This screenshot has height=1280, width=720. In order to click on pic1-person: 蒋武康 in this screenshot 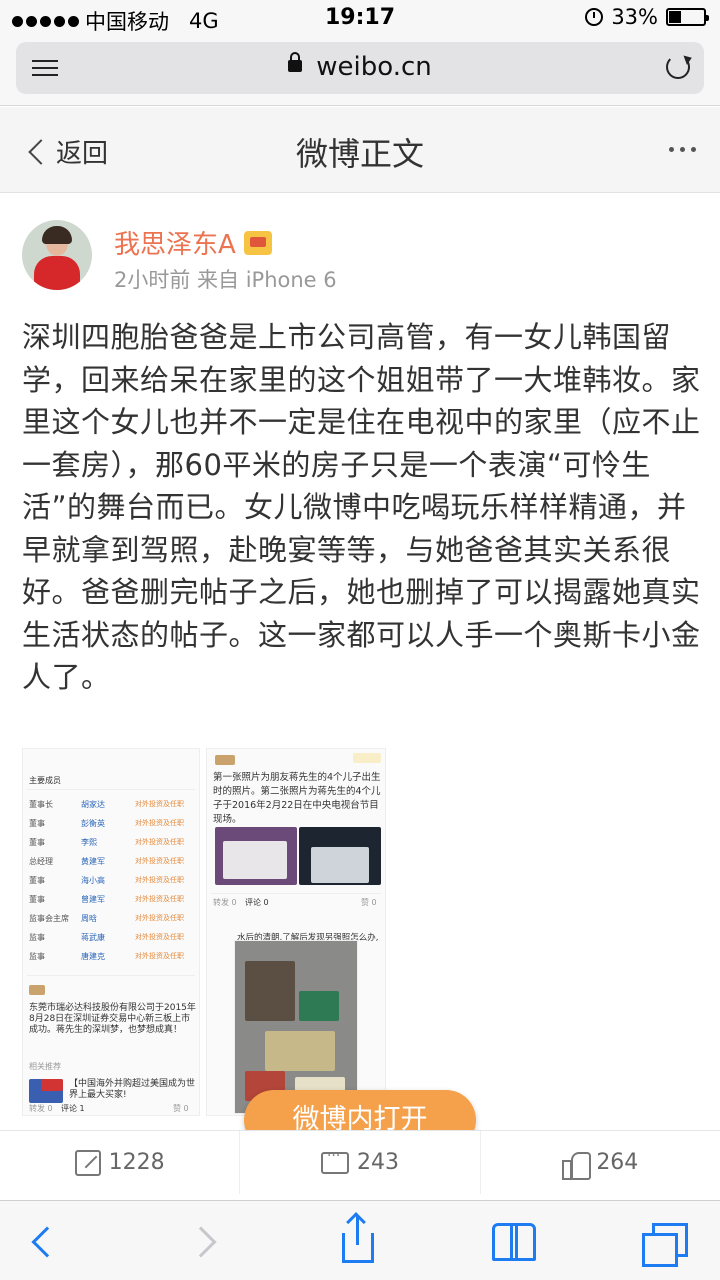, I will do `click(93, 937)`.